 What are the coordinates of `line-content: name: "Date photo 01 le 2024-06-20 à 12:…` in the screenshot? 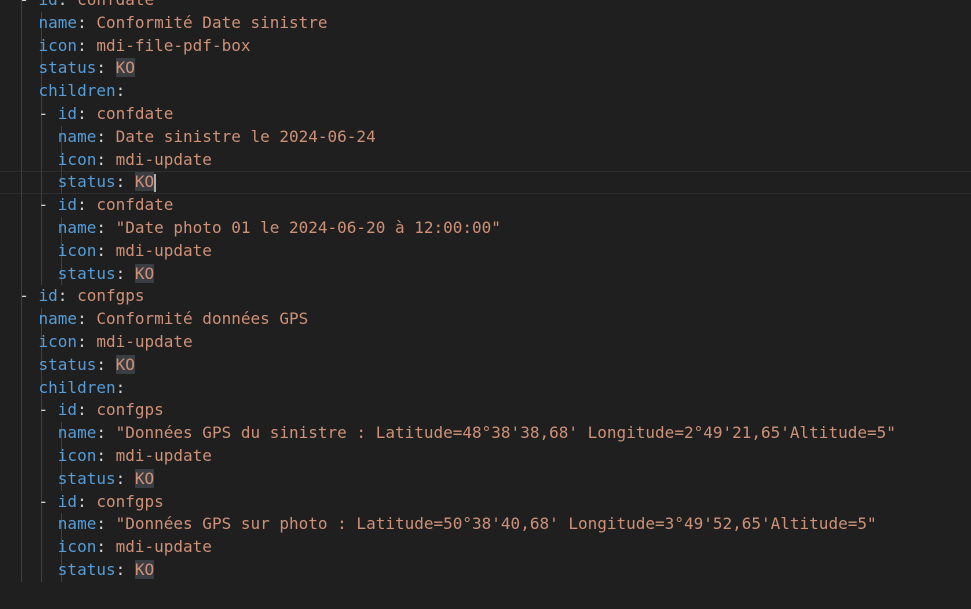 It's located at (250, 228).